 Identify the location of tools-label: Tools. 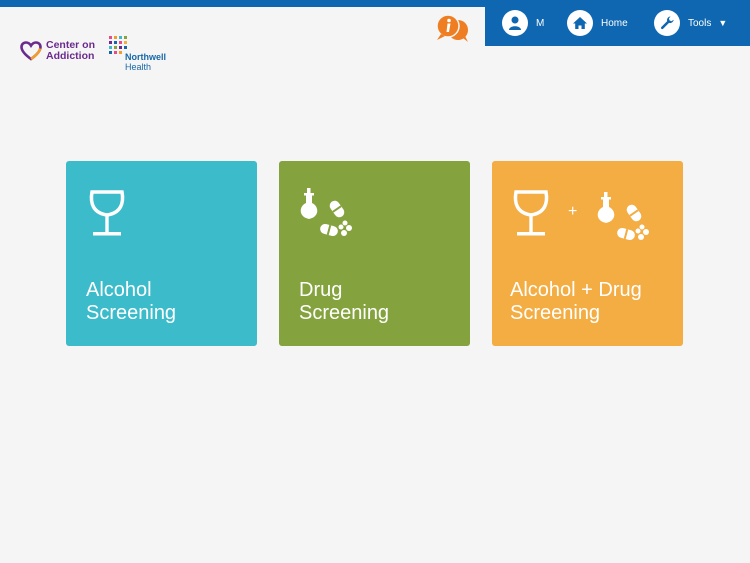
(700, 23).